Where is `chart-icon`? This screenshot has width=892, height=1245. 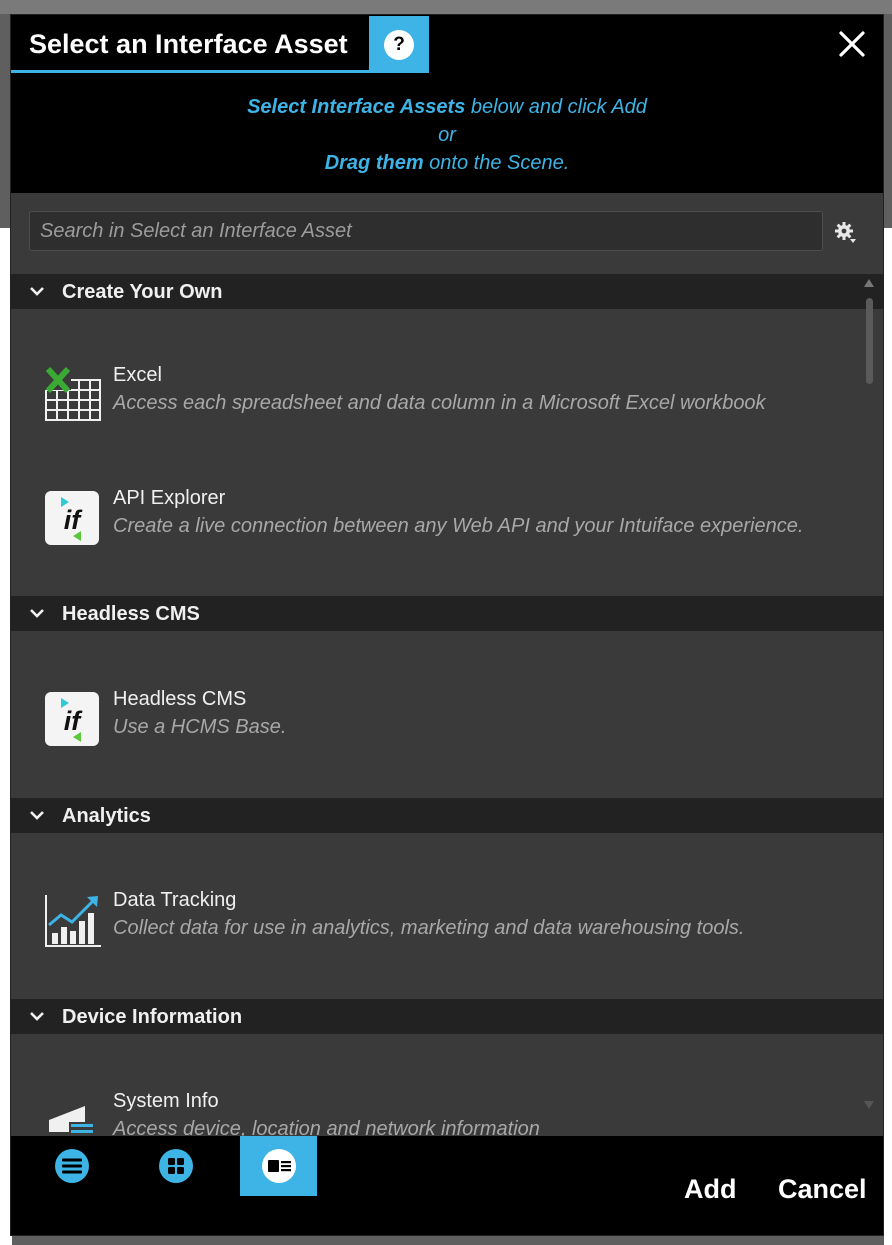 chart-icon is located at coordinates (73, 921).